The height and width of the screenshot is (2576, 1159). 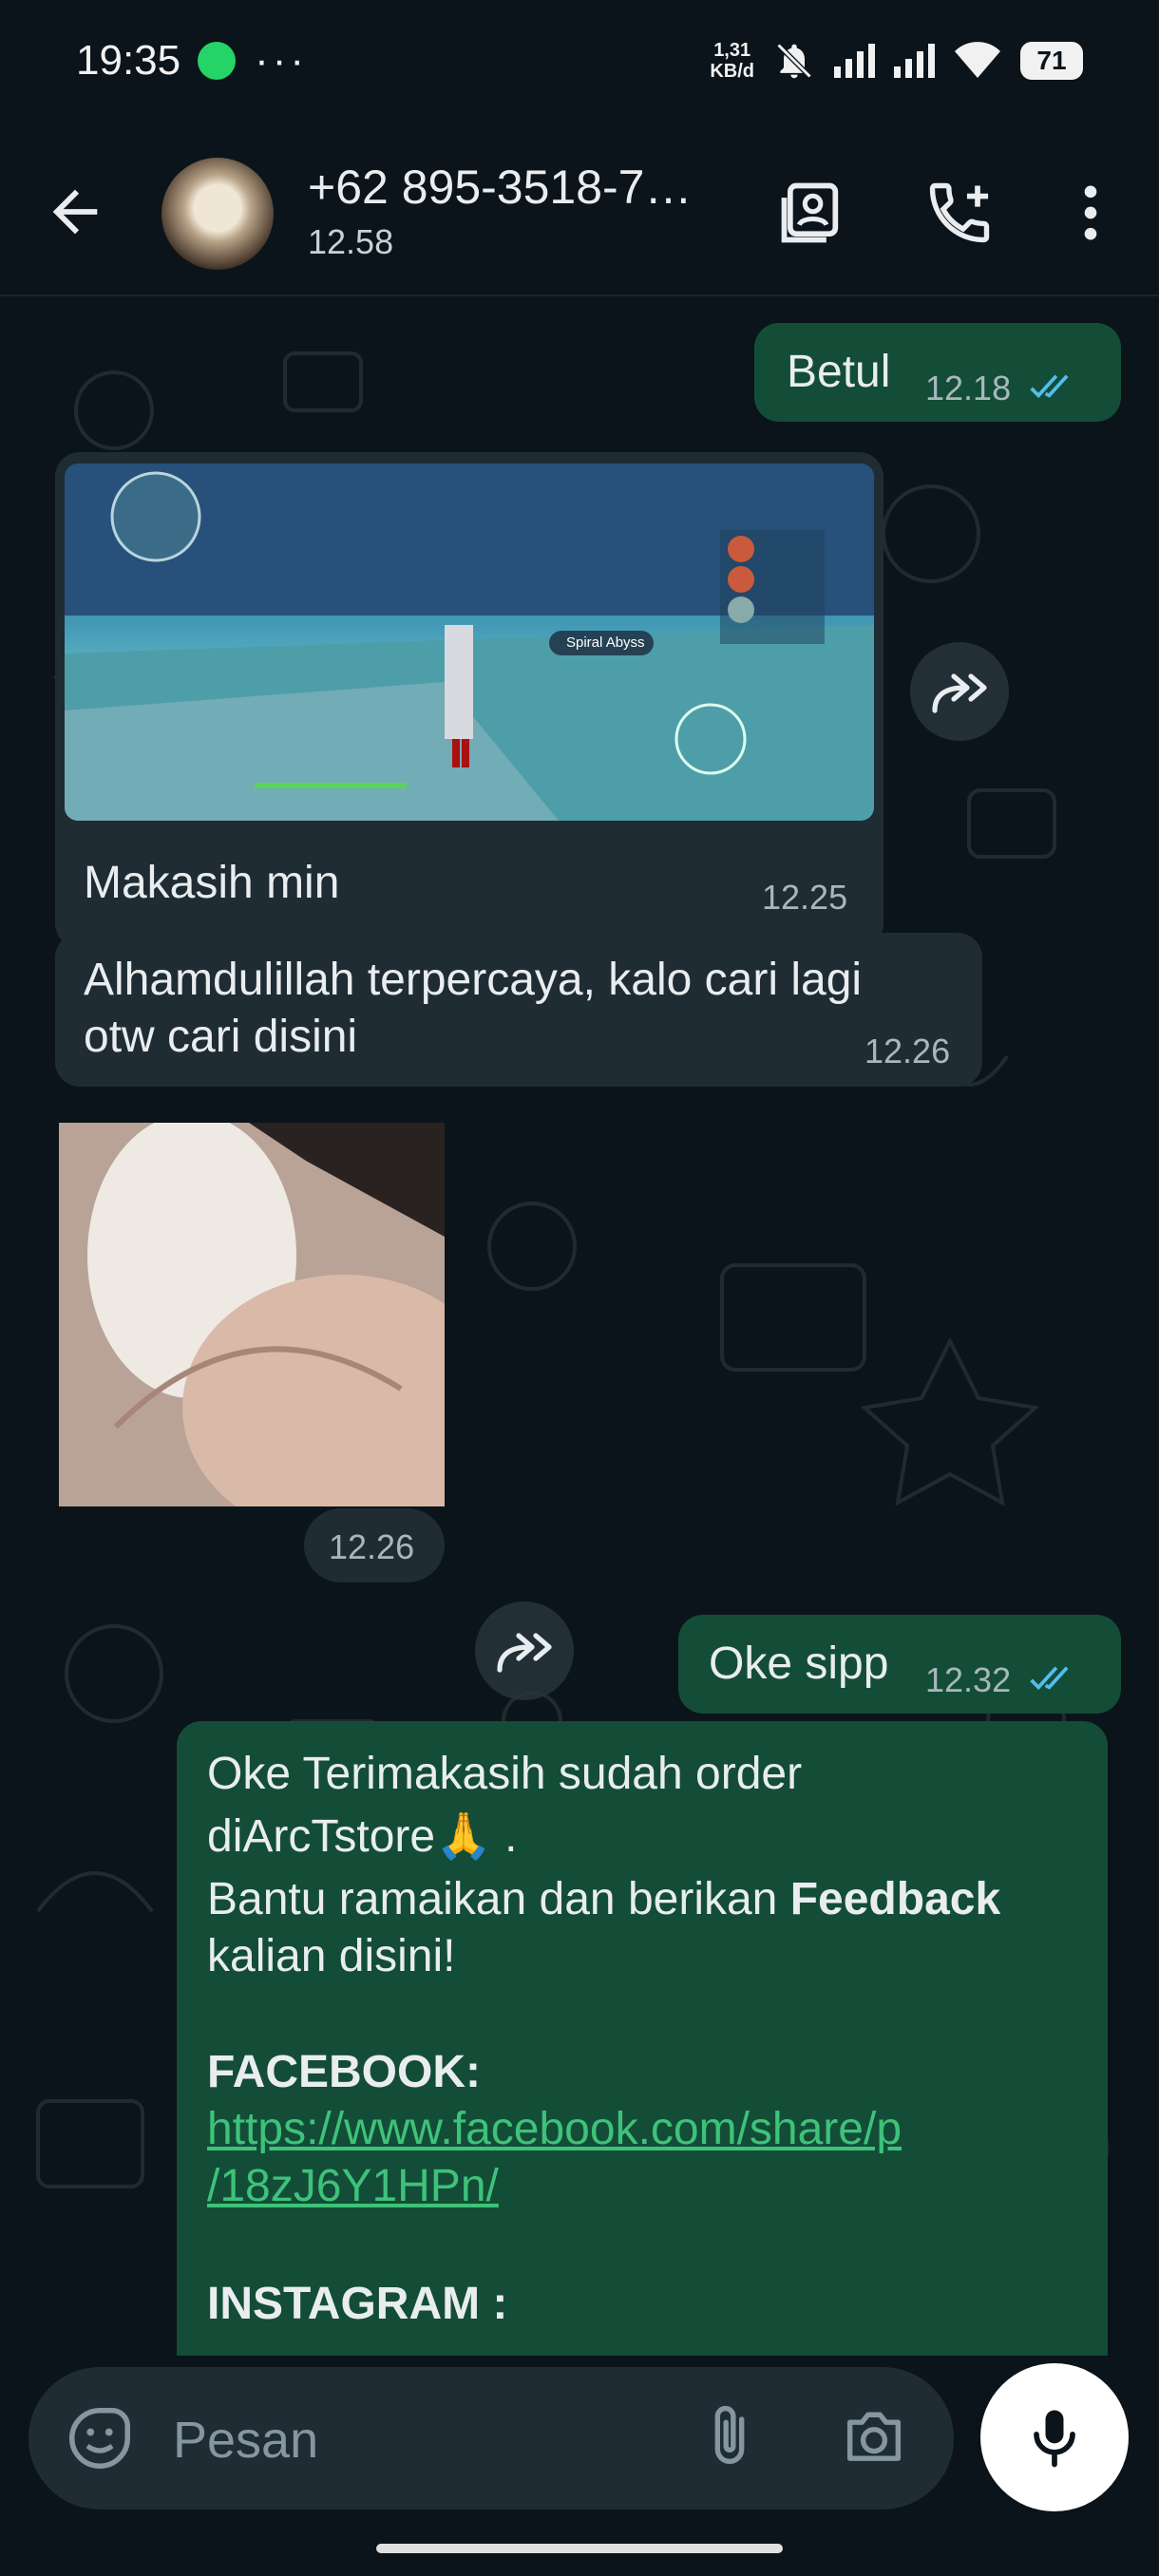 I want to click on mute-bell-icon, so click(x=794, y=61).